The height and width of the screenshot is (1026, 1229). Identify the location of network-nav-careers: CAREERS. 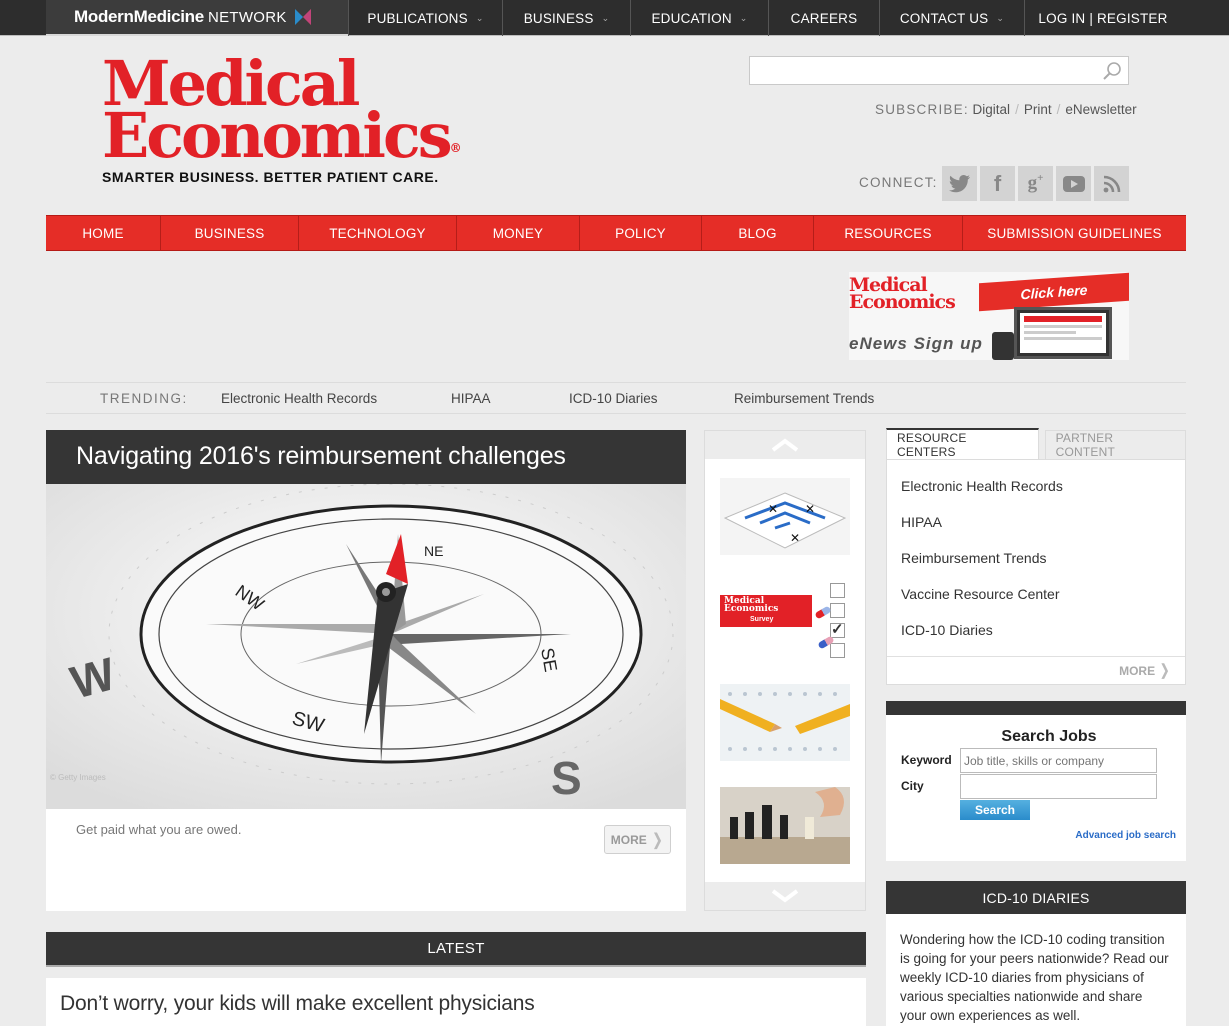
(823, 18).